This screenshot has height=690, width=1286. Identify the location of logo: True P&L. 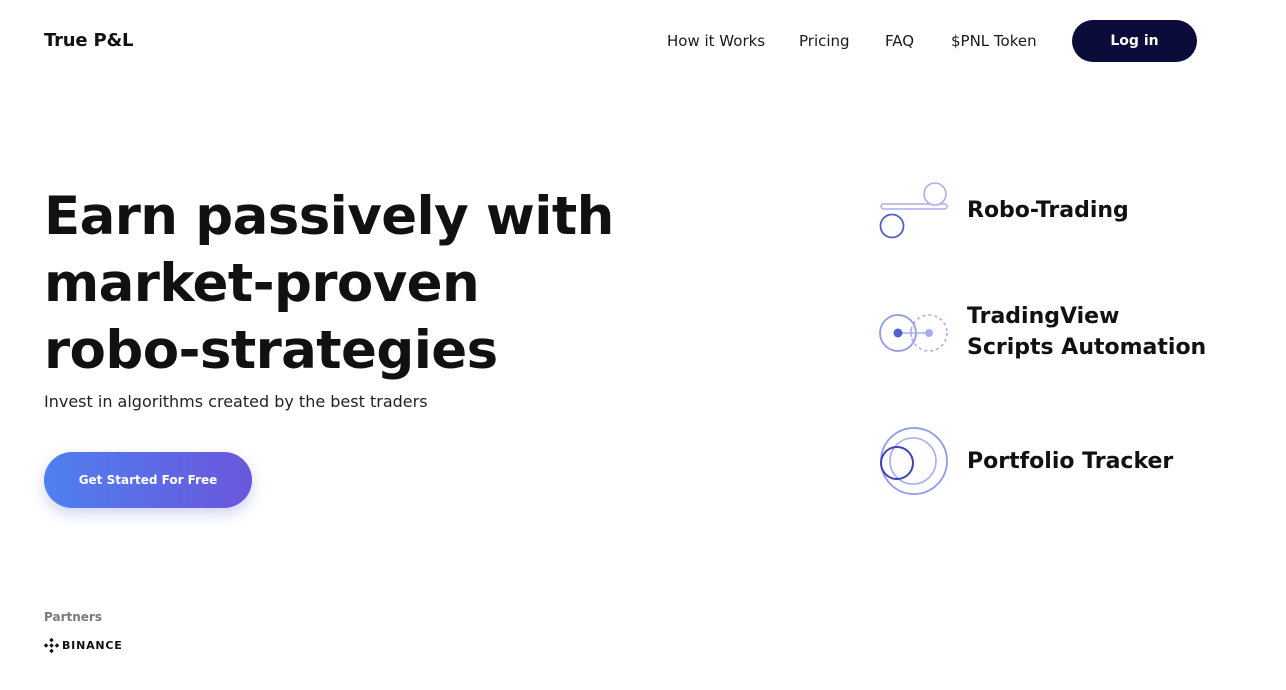
(88, 40).